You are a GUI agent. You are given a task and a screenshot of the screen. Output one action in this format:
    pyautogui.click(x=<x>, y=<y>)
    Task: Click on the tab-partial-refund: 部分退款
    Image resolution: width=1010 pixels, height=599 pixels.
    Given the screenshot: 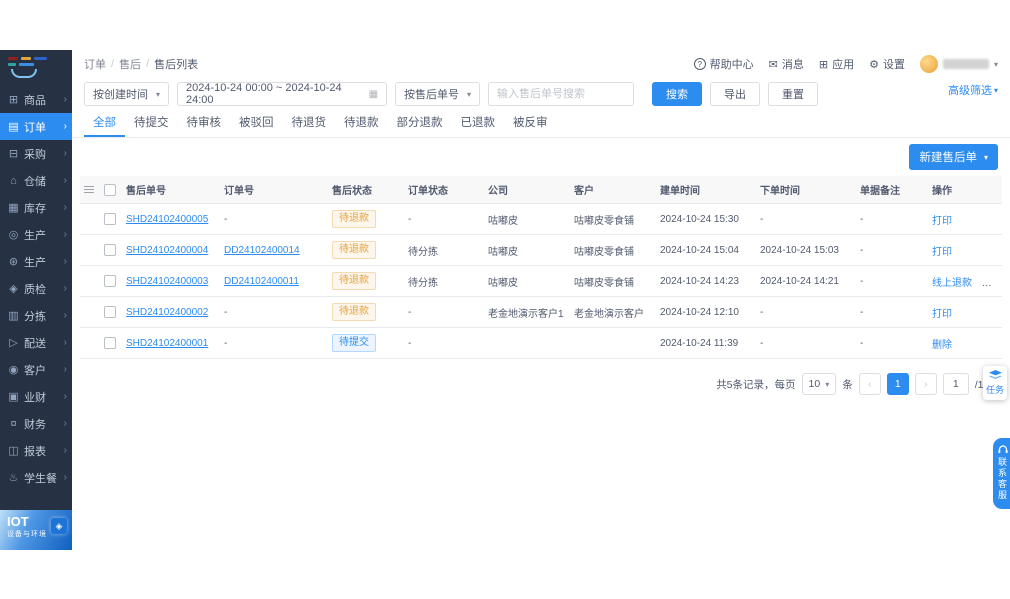 What is the action you would take?
    pyautogui.click(x=420, y=125)
    